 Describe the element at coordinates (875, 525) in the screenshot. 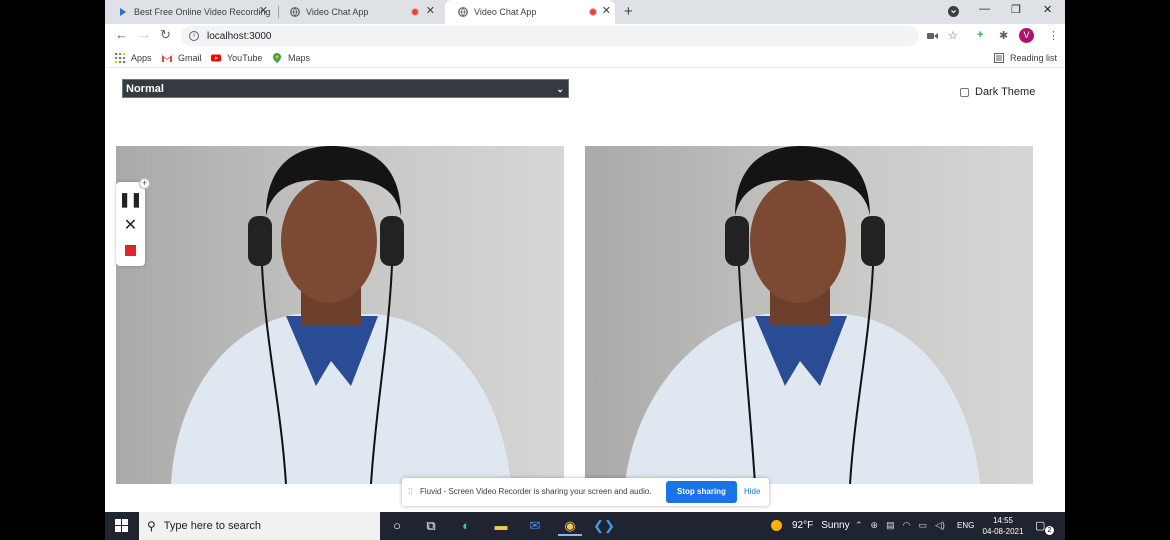

I see `tray-app-icon: ⊕` at that location.